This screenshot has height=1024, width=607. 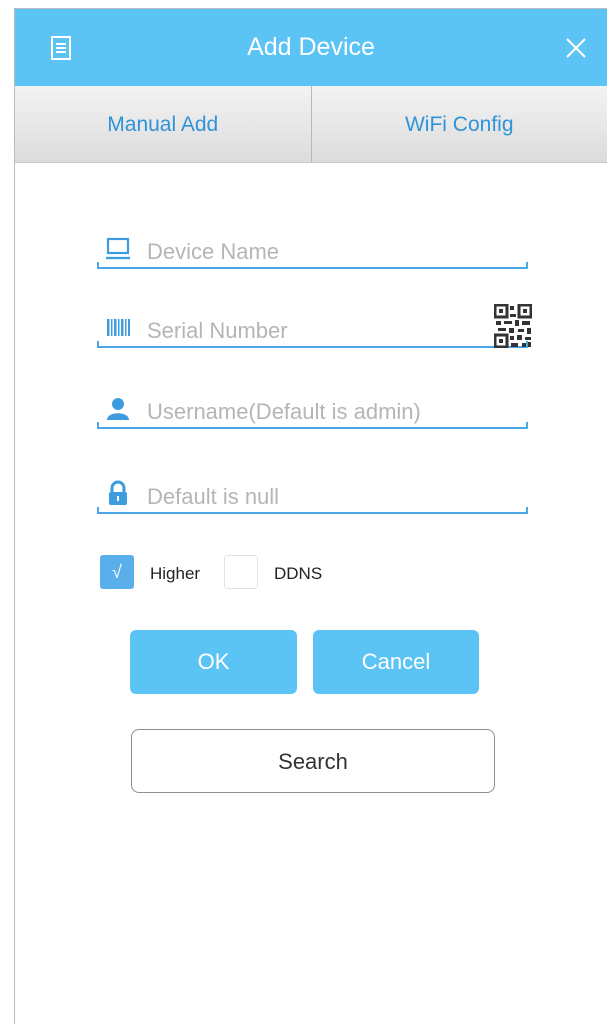 What do you see at coordinates (312, 248) in the screenshot?
I see `device-name-field: Device Name` at bounding box center [312, 248].